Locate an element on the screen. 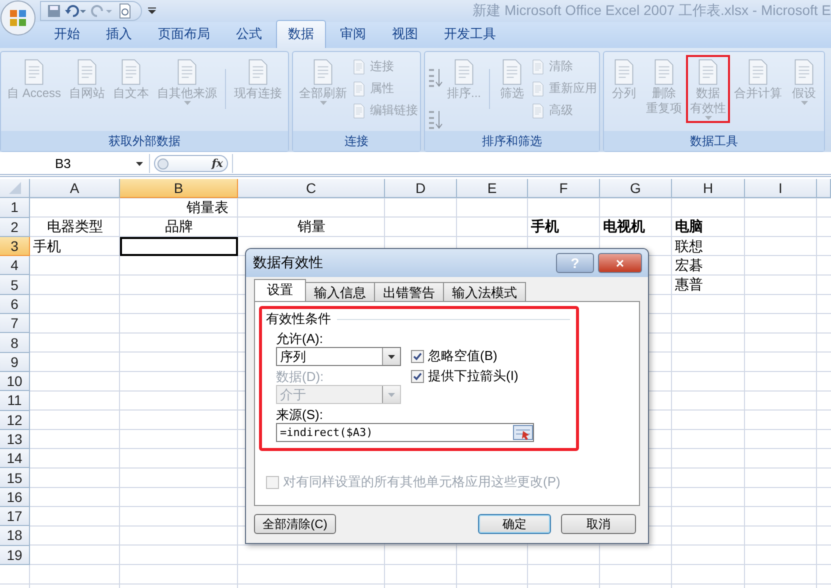 This screenshot has height=588, width=831. row-header: 15 is located at coordinates (15, 478).